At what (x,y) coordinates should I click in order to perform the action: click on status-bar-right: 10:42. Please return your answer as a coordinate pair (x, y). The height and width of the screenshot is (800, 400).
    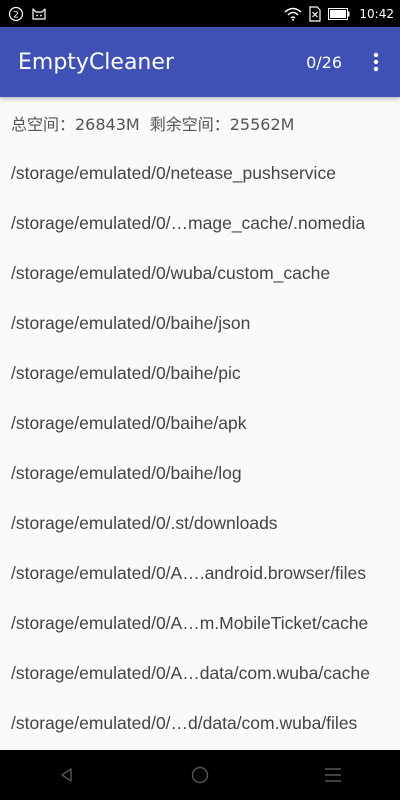
    Looking at the image, I should click on (339, 13).